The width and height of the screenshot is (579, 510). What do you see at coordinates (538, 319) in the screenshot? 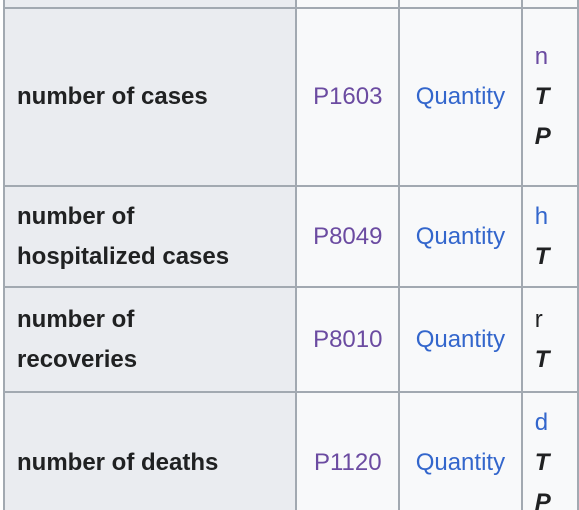
I see `description-text: r` at bounding box center [538, 319].